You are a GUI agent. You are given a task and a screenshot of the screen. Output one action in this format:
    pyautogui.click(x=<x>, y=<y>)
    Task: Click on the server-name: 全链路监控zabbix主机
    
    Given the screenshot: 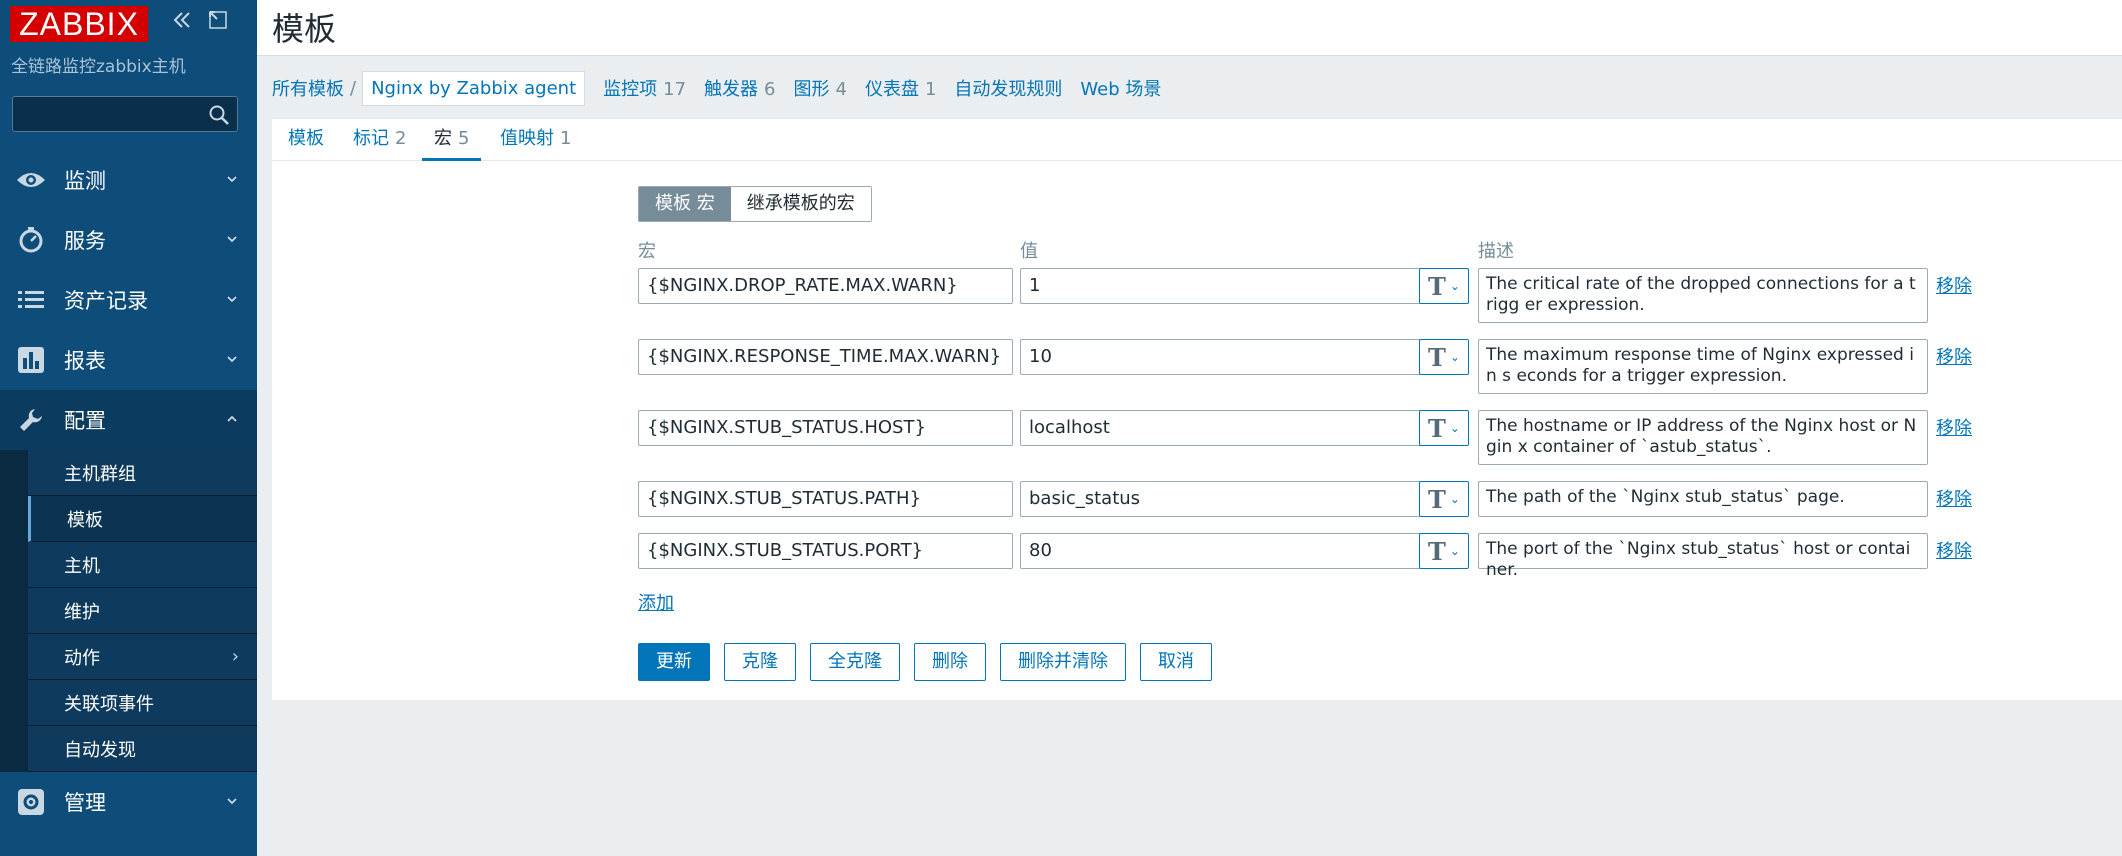 What is the action you would take?
    pyautogui.click(x=98, y=67)
    